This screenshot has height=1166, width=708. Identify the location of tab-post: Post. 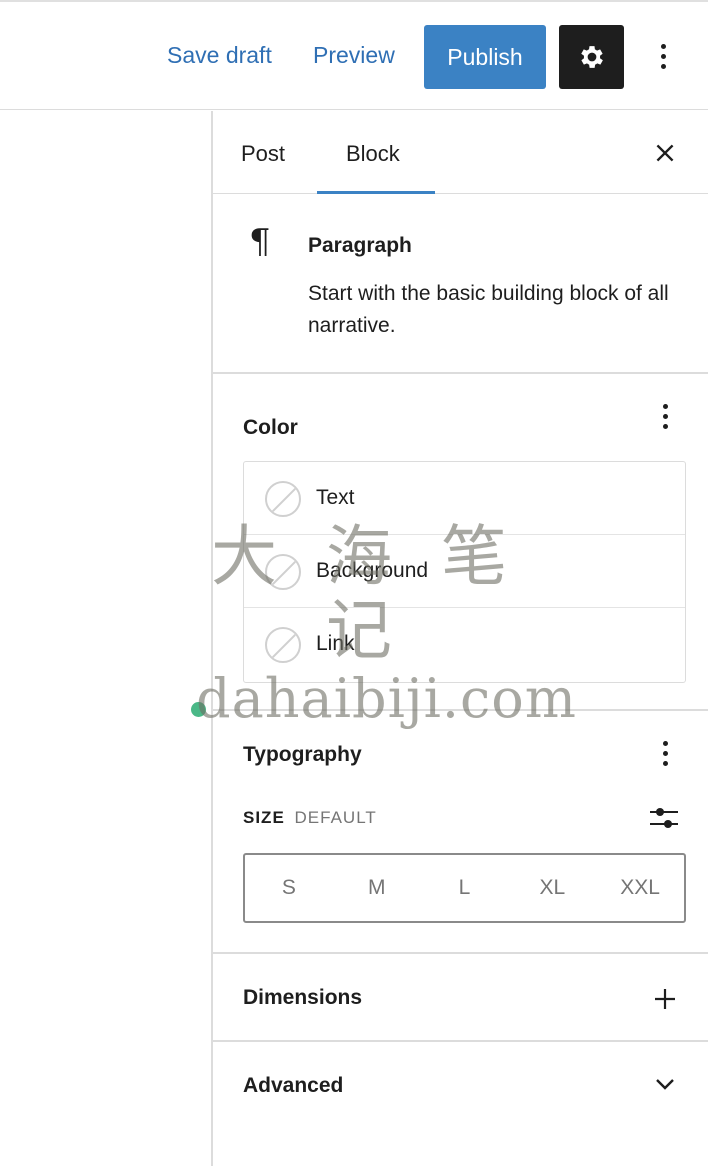
(263, 154).